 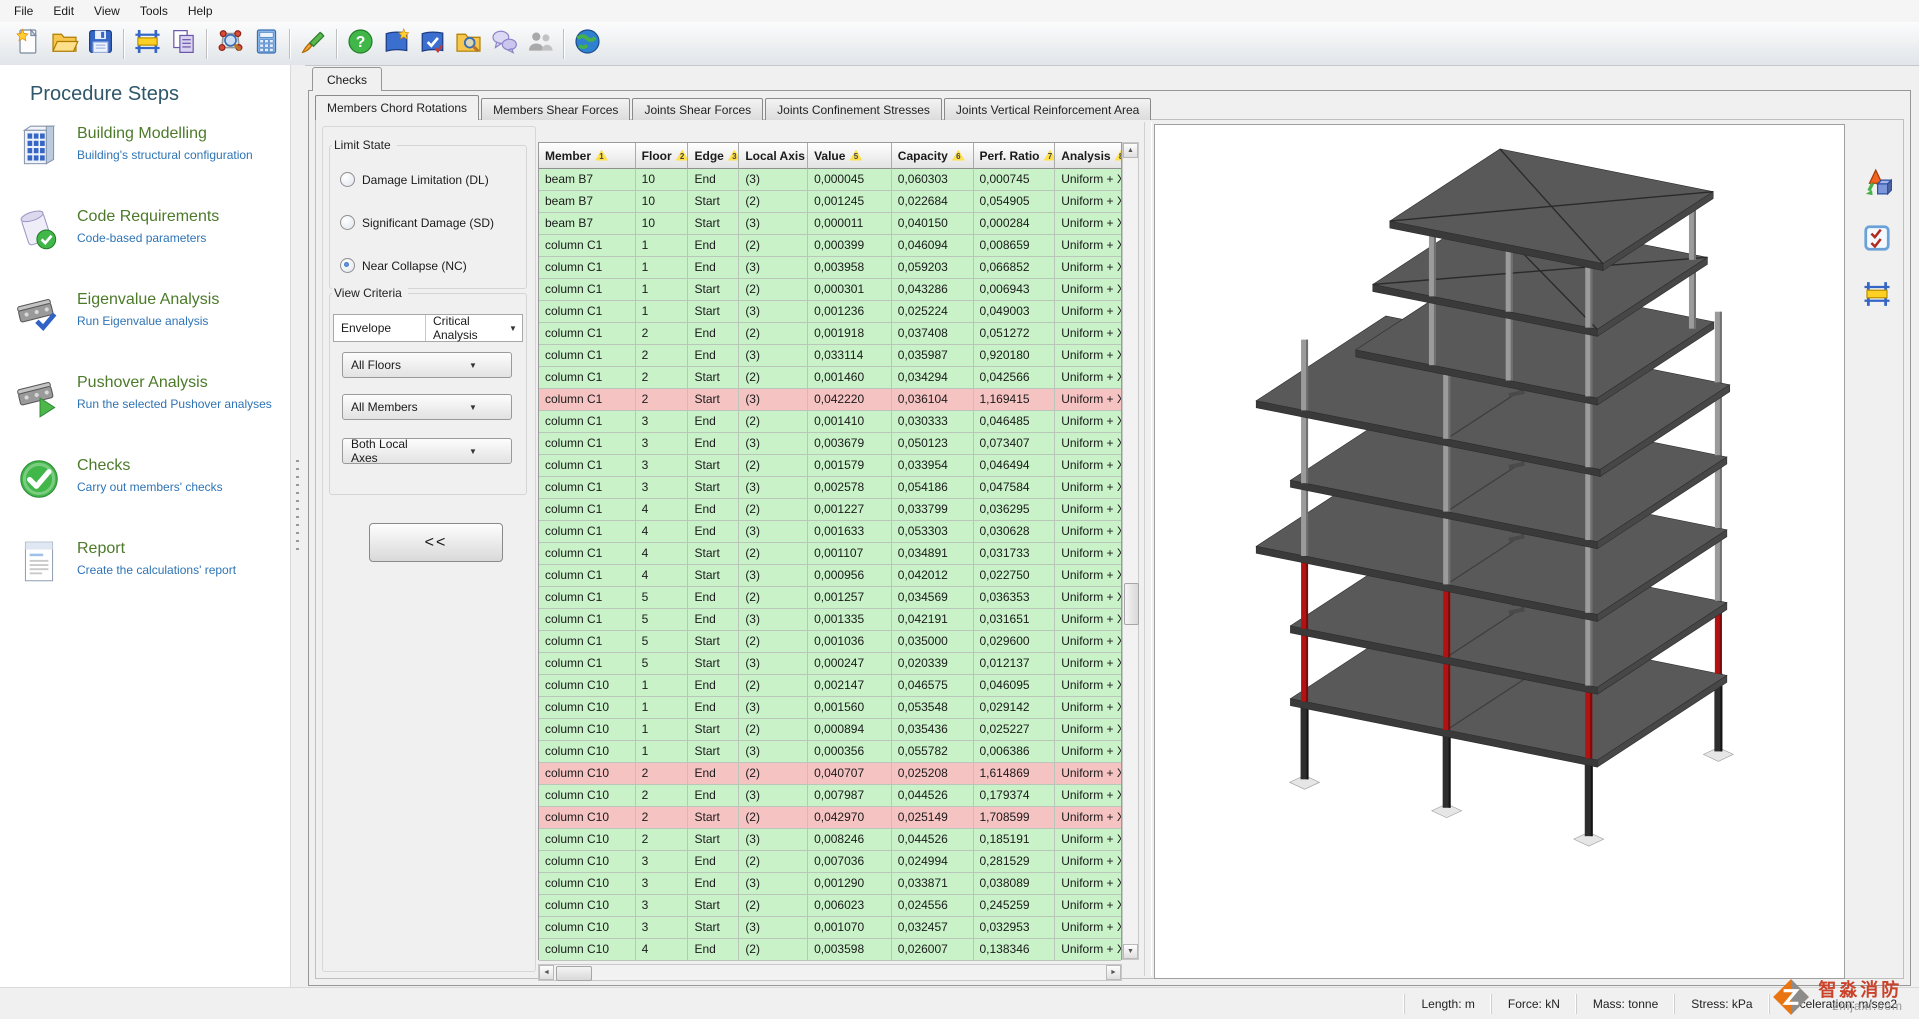 I want to click on building-member-button, so click(x=147, y=44).